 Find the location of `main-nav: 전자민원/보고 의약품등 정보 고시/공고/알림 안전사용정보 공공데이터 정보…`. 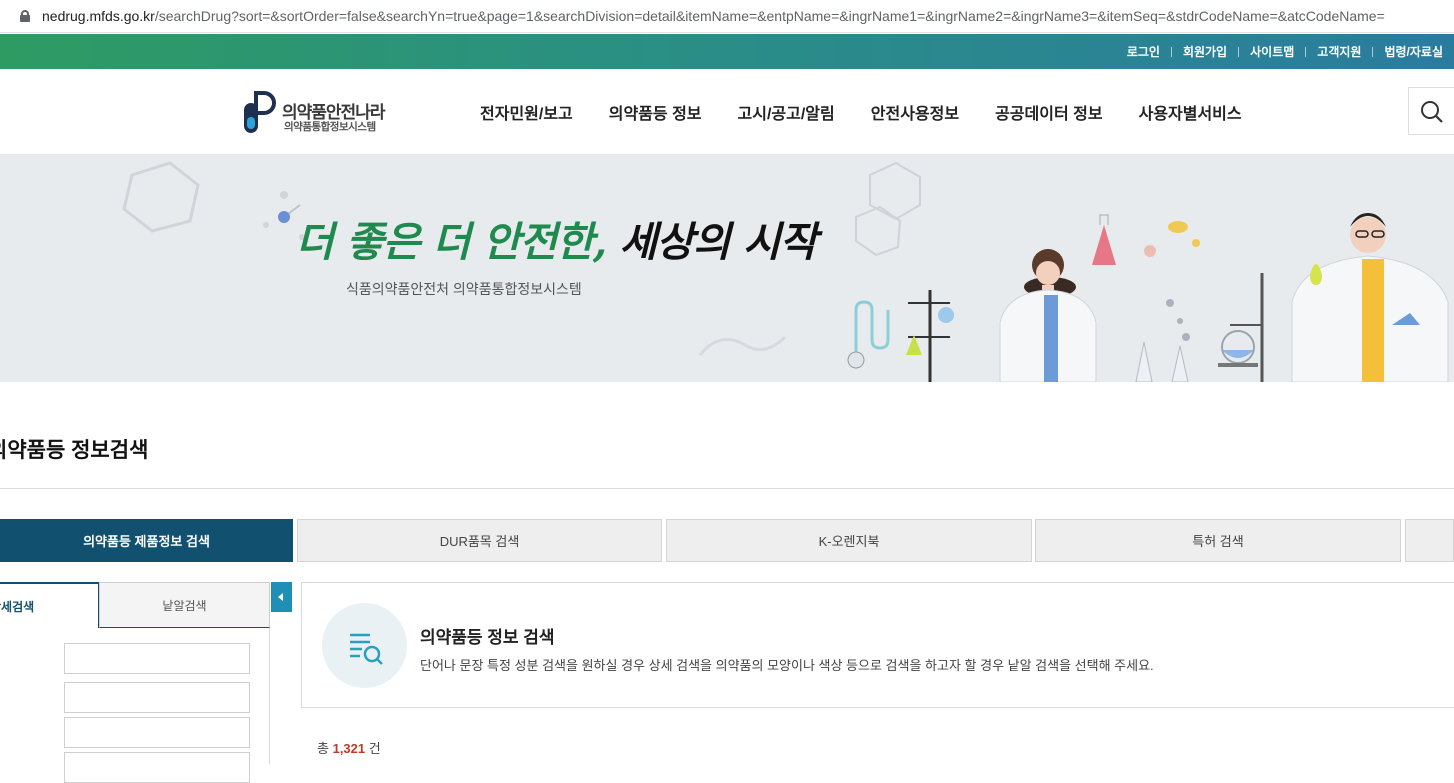

main-nav: 전자민원/보고 의약품등 정보 고시/공고/알림 안전사용정보 공공데이터 정보… is located at coordinates (879, 112).